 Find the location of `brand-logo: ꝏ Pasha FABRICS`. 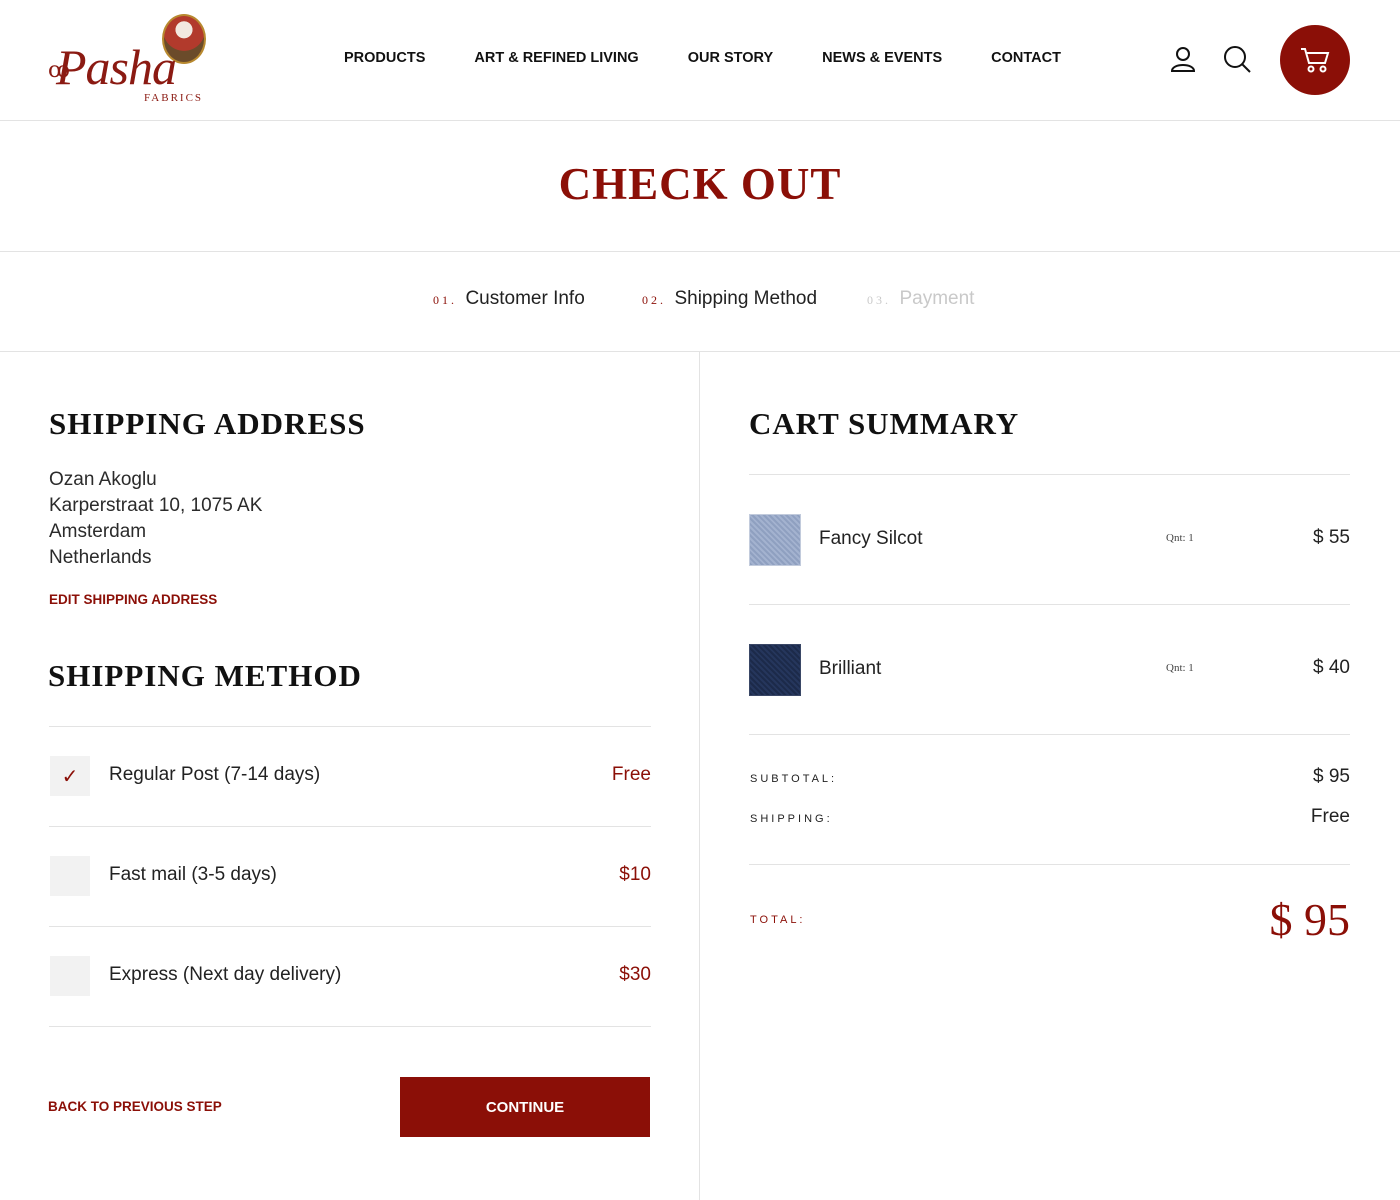

brand-logo: ꝏ Pasha FABRICS is located at coordinates (128, 60).